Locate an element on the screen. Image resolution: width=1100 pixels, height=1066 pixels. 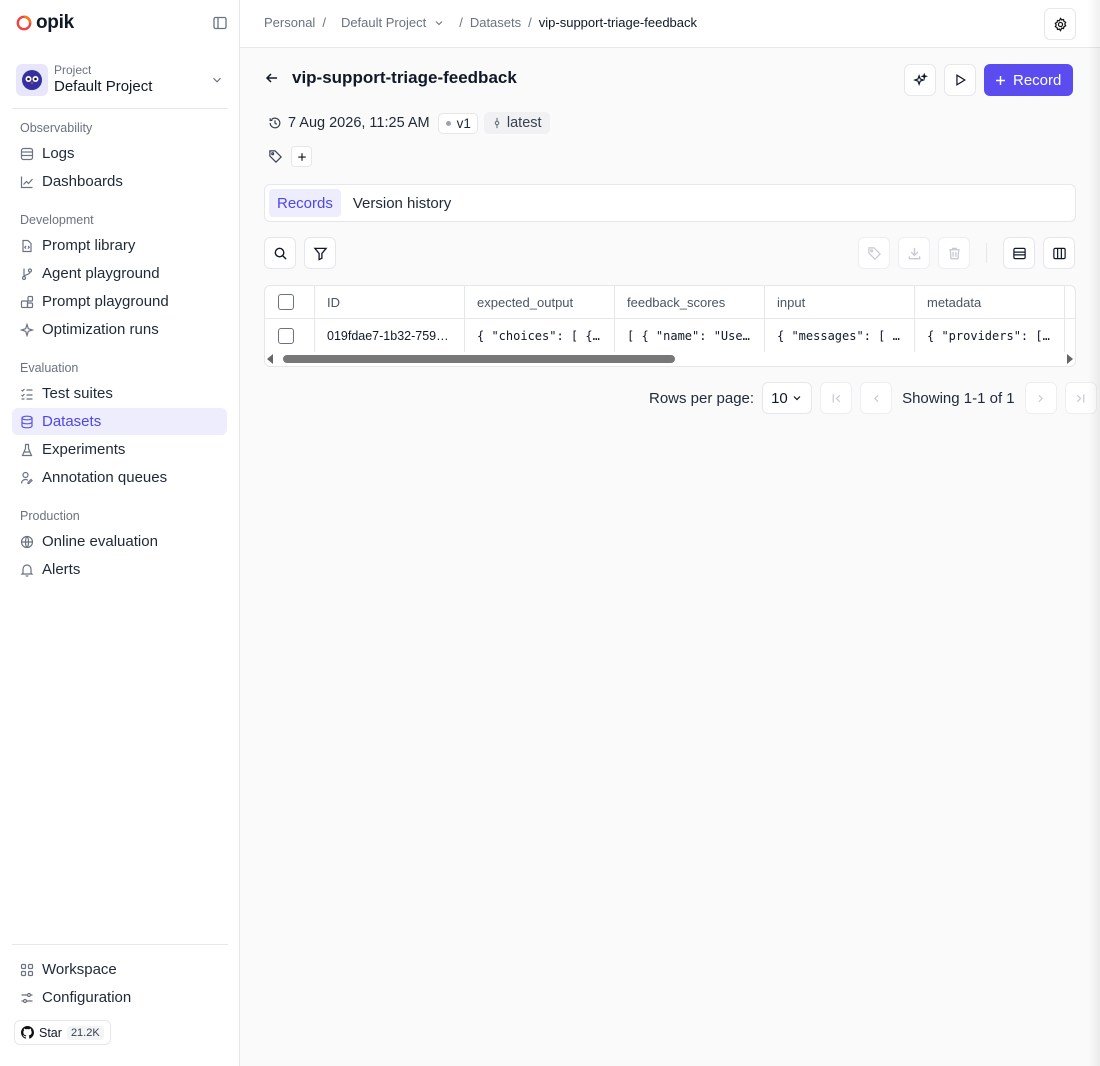
column-header-metadata: metadata is located at coordinates (990, 302).